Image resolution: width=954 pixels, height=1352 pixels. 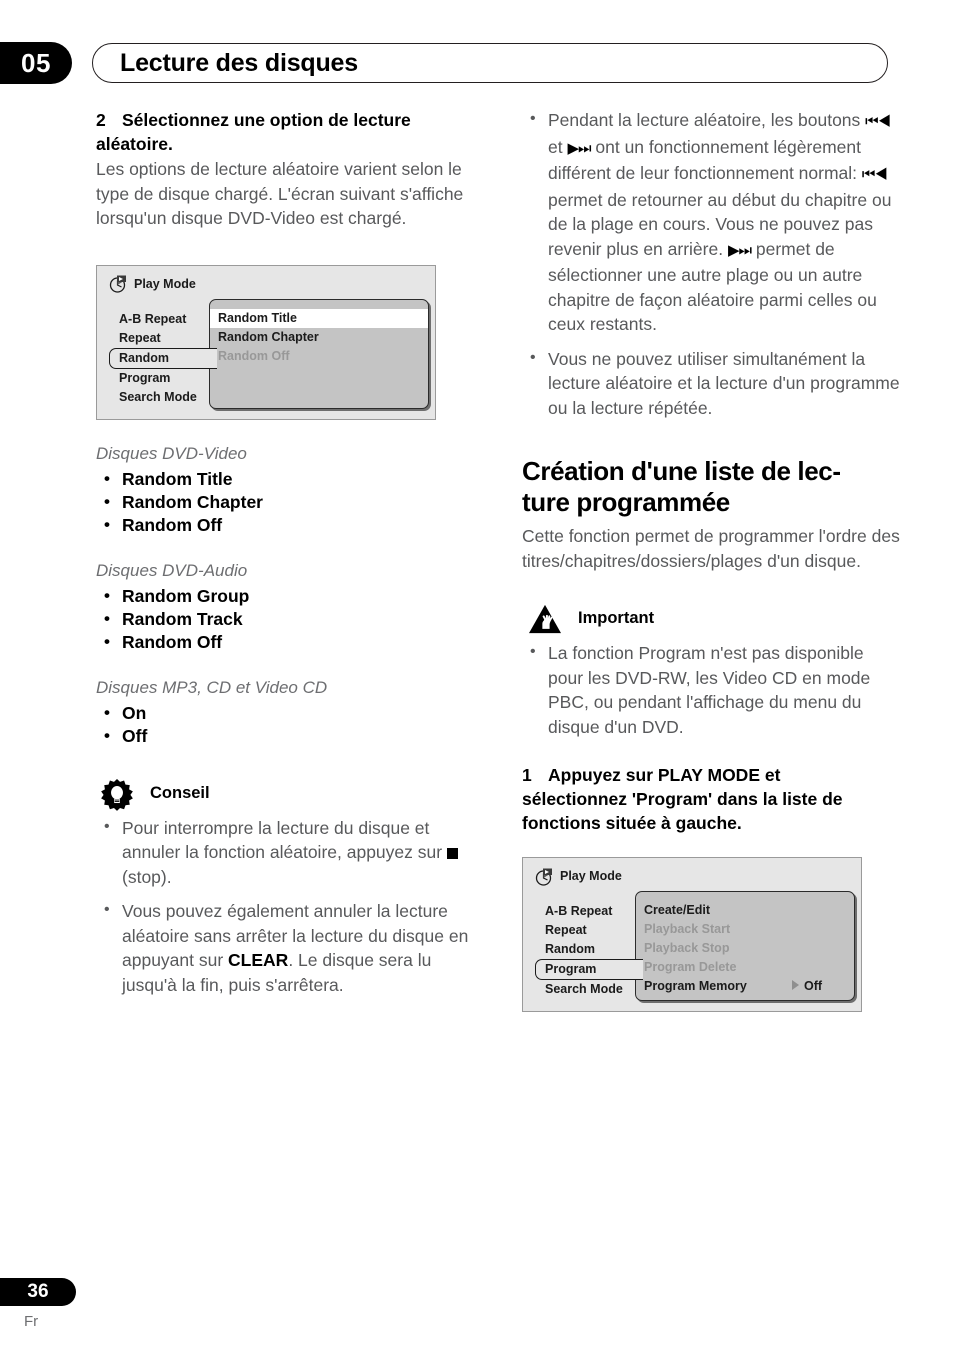 I want to click on osd-option-random-off: Random Off, so click(x=319, y=356).